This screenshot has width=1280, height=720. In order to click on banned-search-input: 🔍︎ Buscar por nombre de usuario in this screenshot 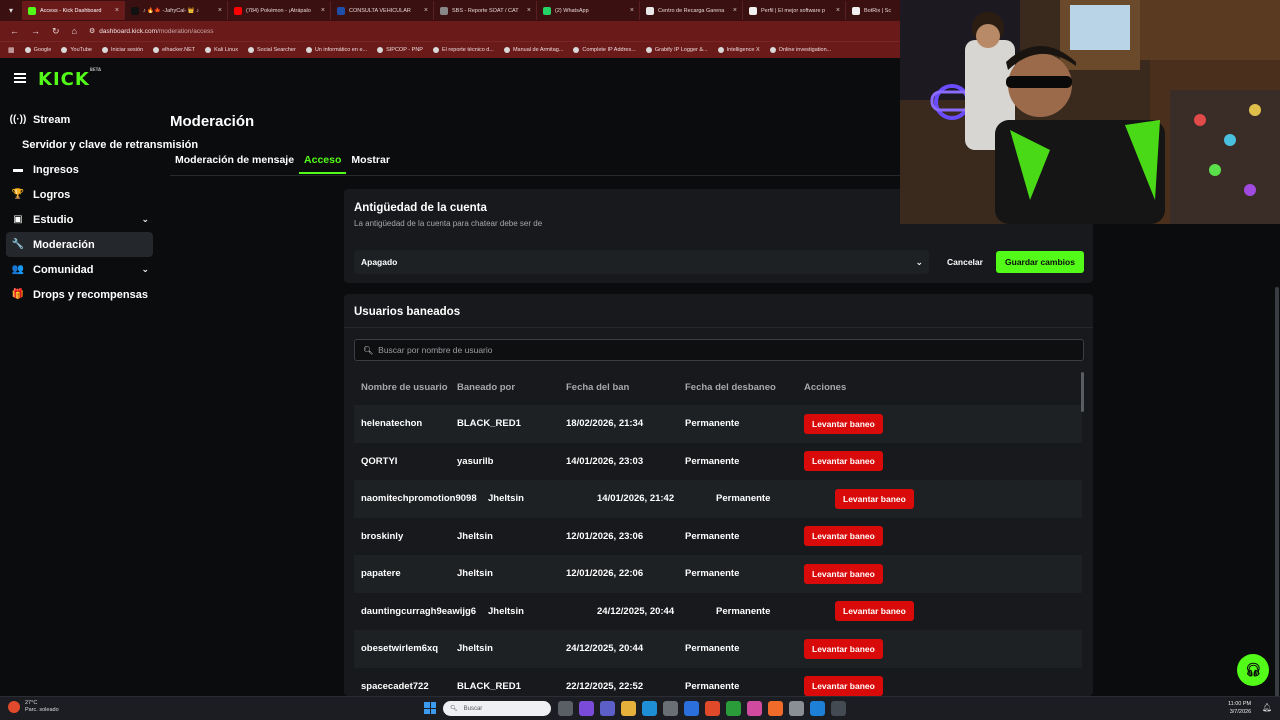, I will do `click(719, 350)`.